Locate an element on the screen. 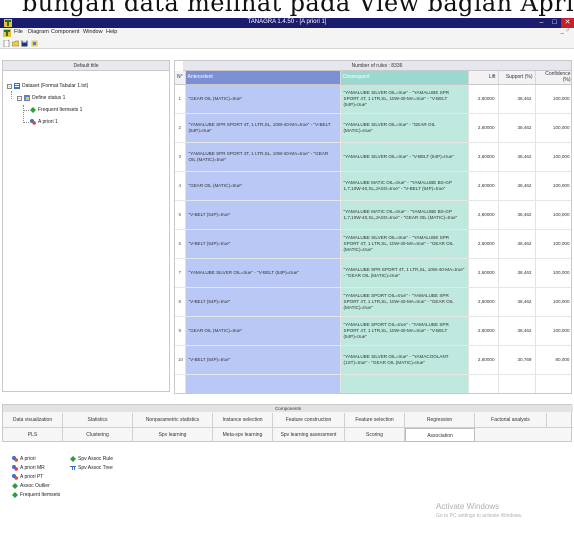 The image size is (574, 538). rules-count-title: Number of rules : 8336 is located at coordinates (377, 66).